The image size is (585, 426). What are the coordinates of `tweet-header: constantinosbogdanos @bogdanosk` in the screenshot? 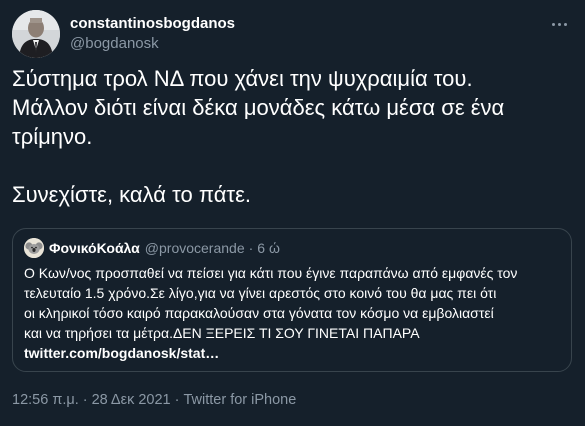 It's located at (292, 35).